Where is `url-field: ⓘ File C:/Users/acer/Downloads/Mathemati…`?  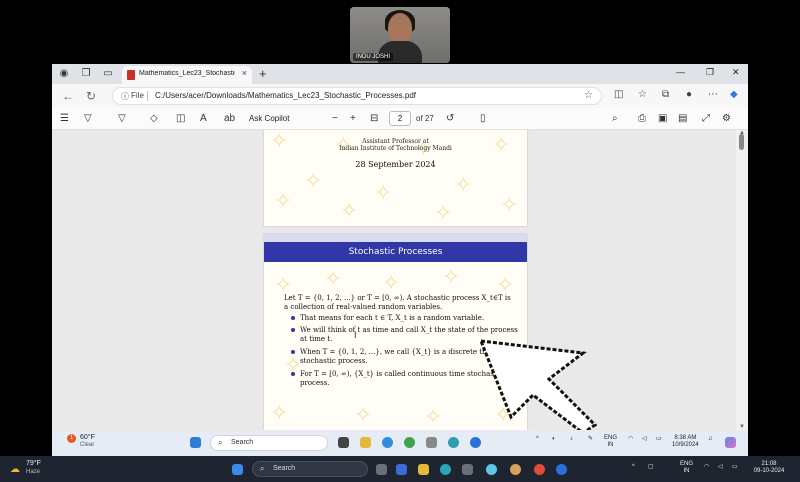 url-field: ⓘ File C:/Users/acer/Downloads/Mathemati… is located at coordinates (357, 96).